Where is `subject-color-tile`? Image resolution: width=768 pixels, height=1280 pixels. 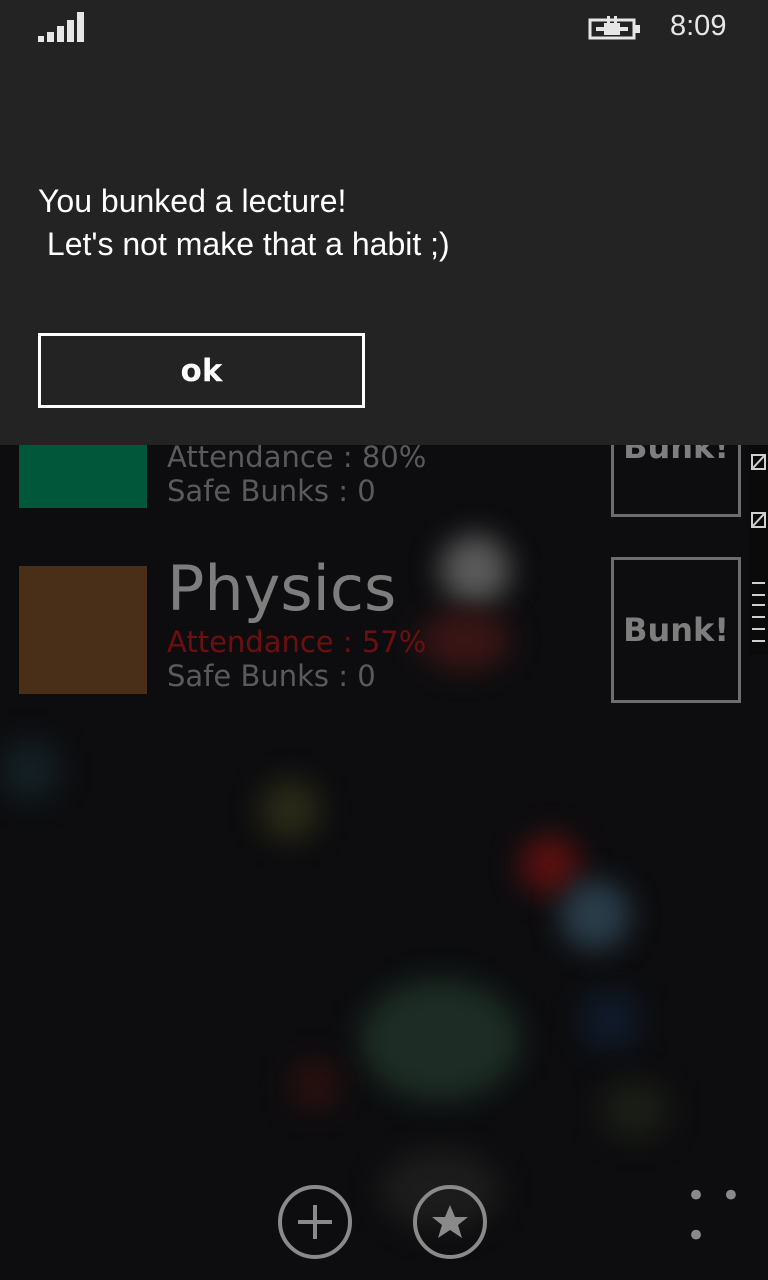 subject-color-tile is located at coordinates (83, 630).